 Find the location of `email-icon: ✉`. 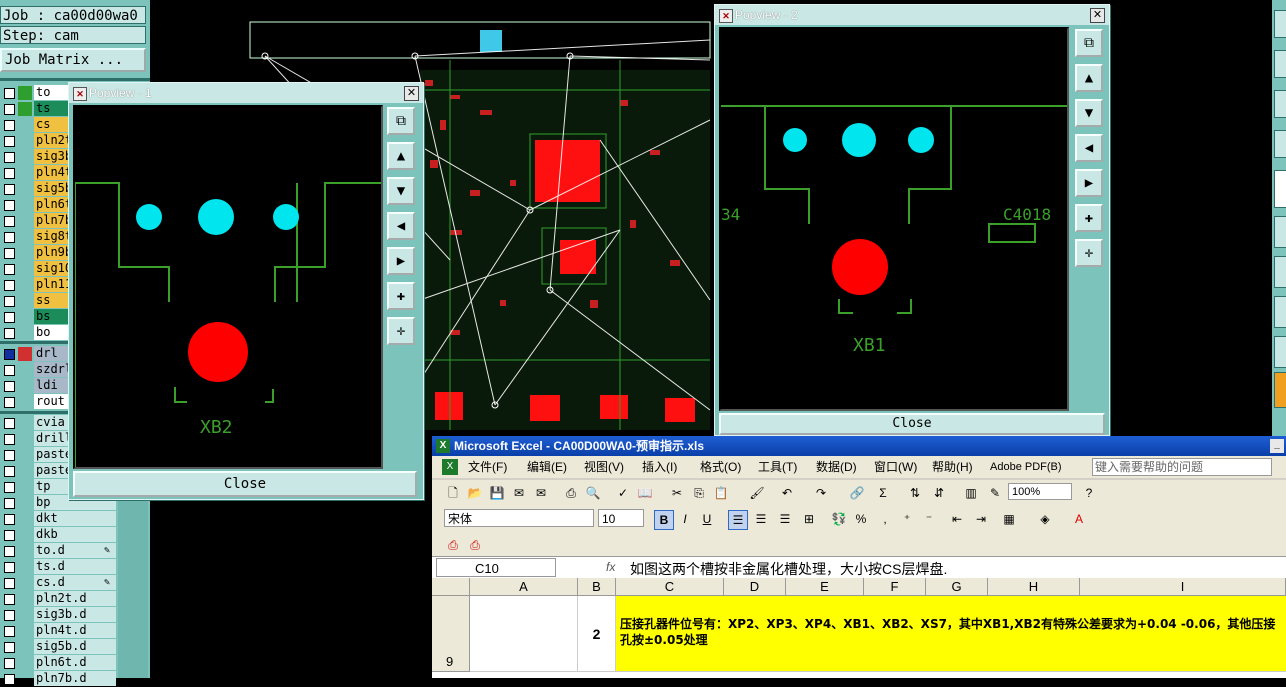

email-icon: ✉ is located at coordinates (541, 493).